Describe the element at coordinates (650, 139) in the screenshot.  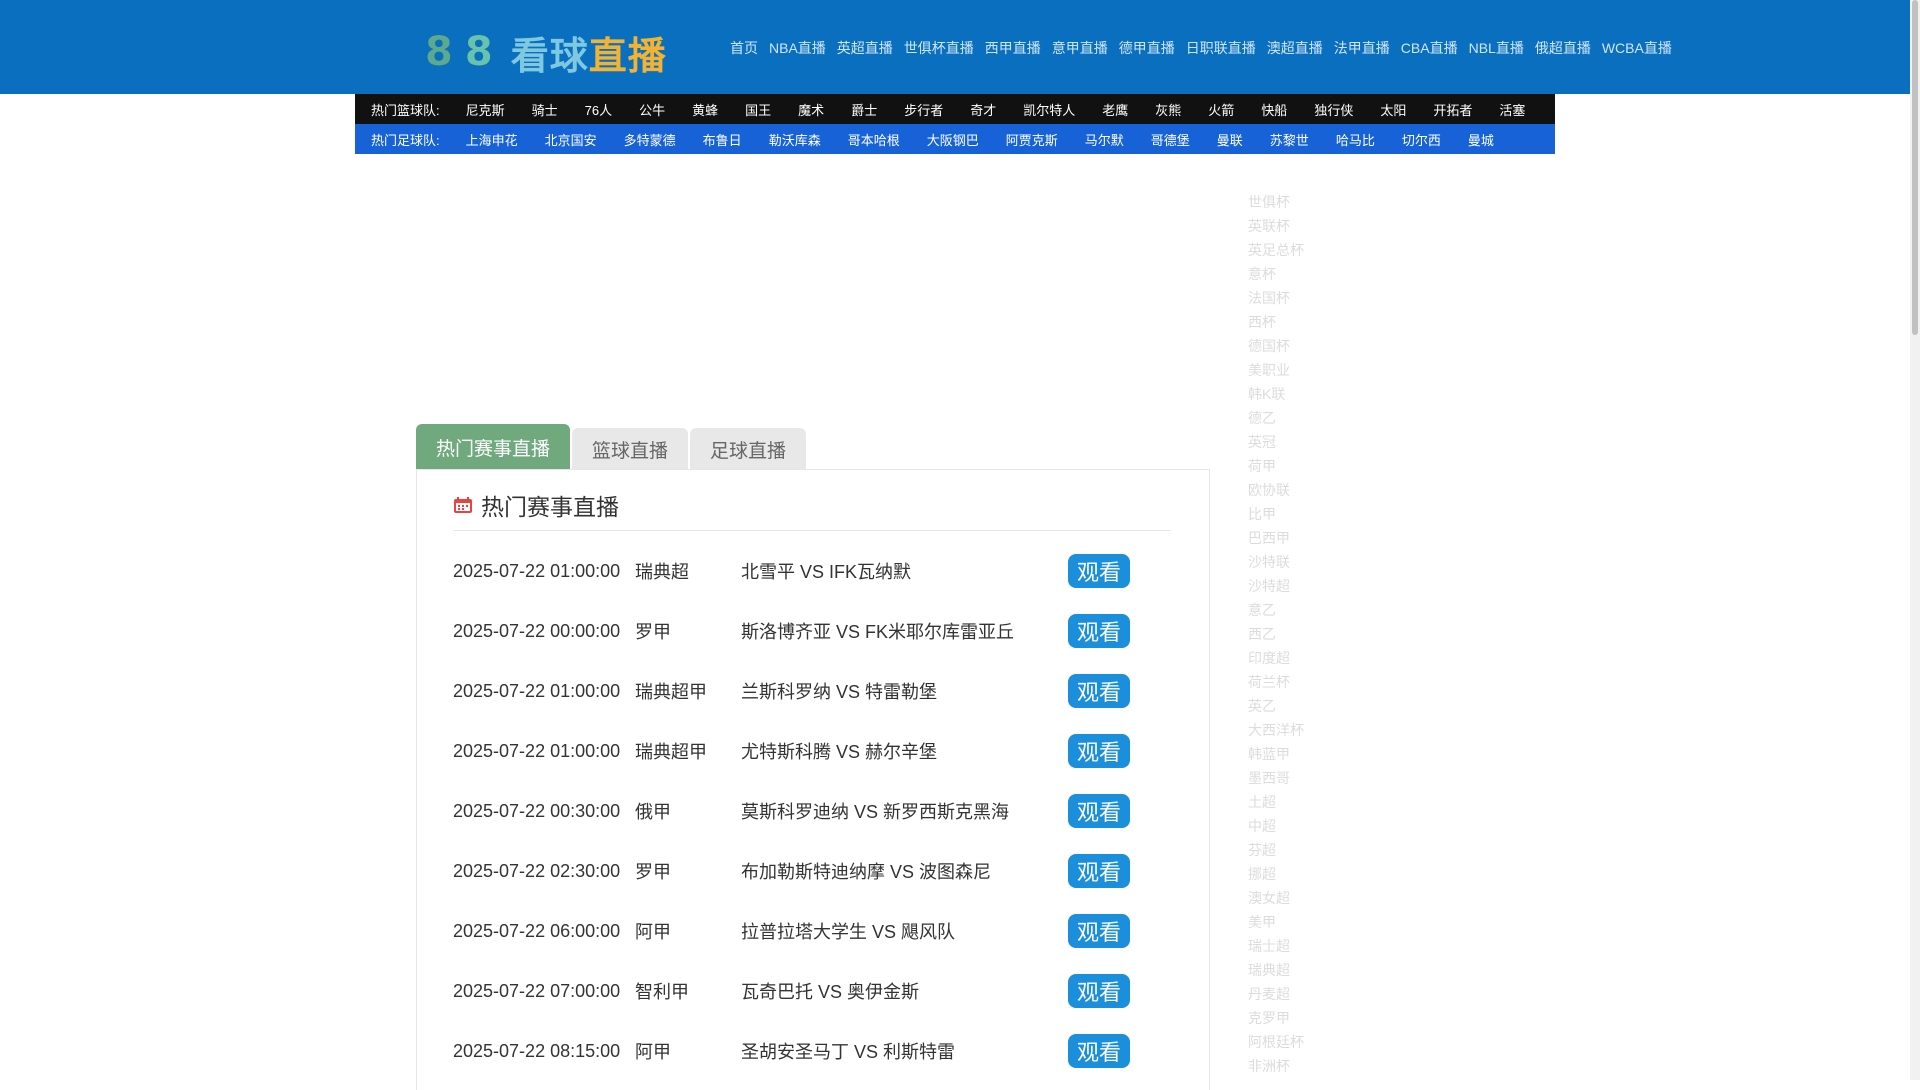
I see `football-team-link: 多特蒙德` at that location.